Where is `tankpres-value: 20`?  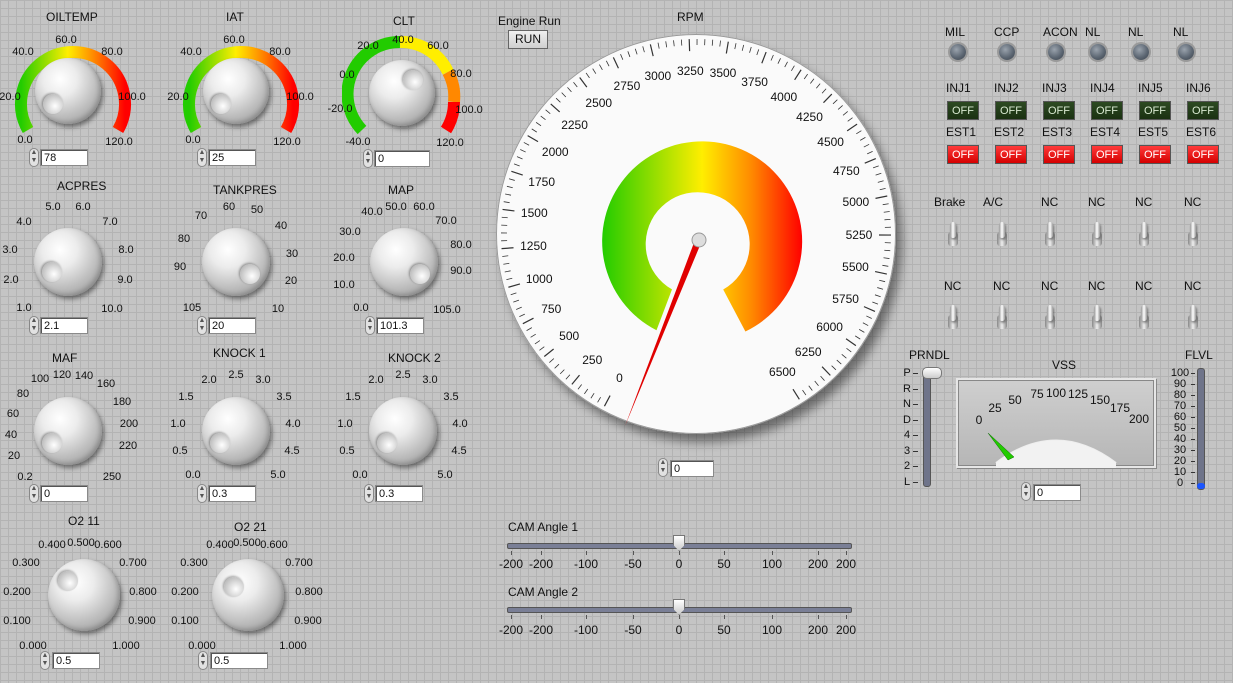 tankpres-value: 20 is located at coordinates (232, 325).